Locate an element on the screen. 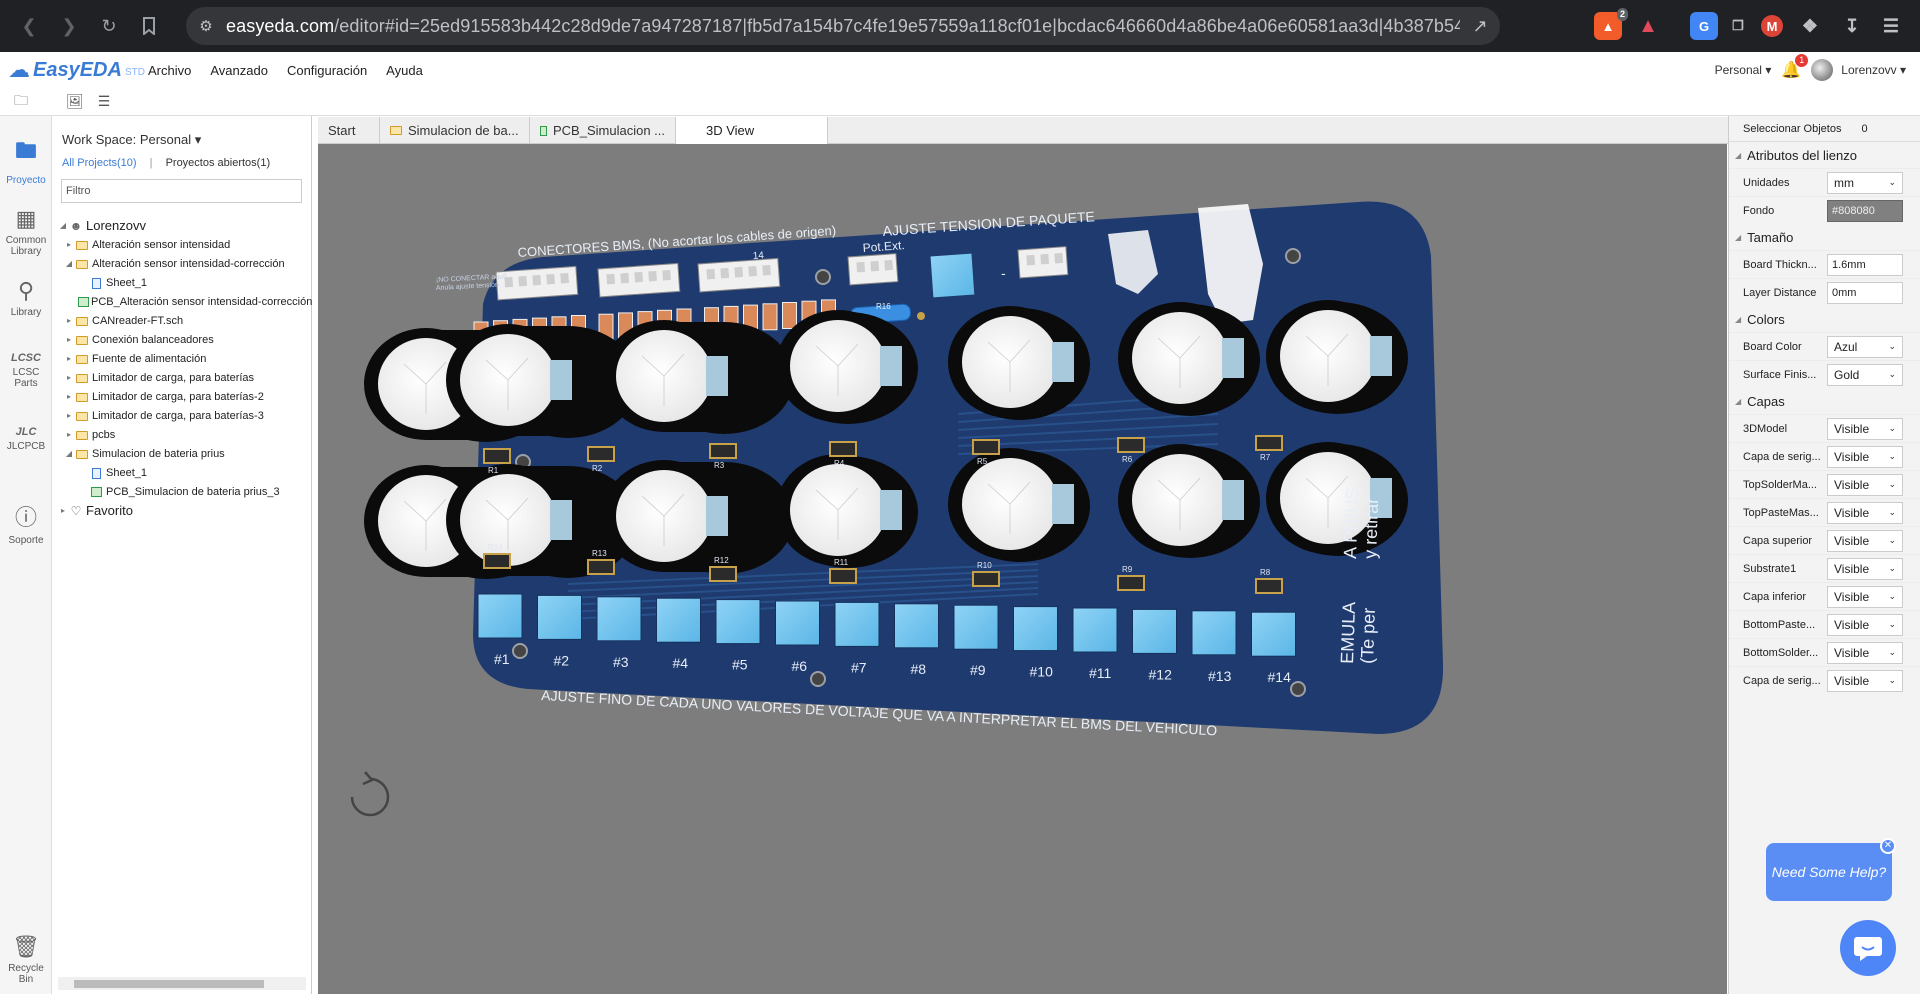 This screenshot has height=994, width=1920. extension-copy-icon: ❐ is located at coordinates (1738, 26).